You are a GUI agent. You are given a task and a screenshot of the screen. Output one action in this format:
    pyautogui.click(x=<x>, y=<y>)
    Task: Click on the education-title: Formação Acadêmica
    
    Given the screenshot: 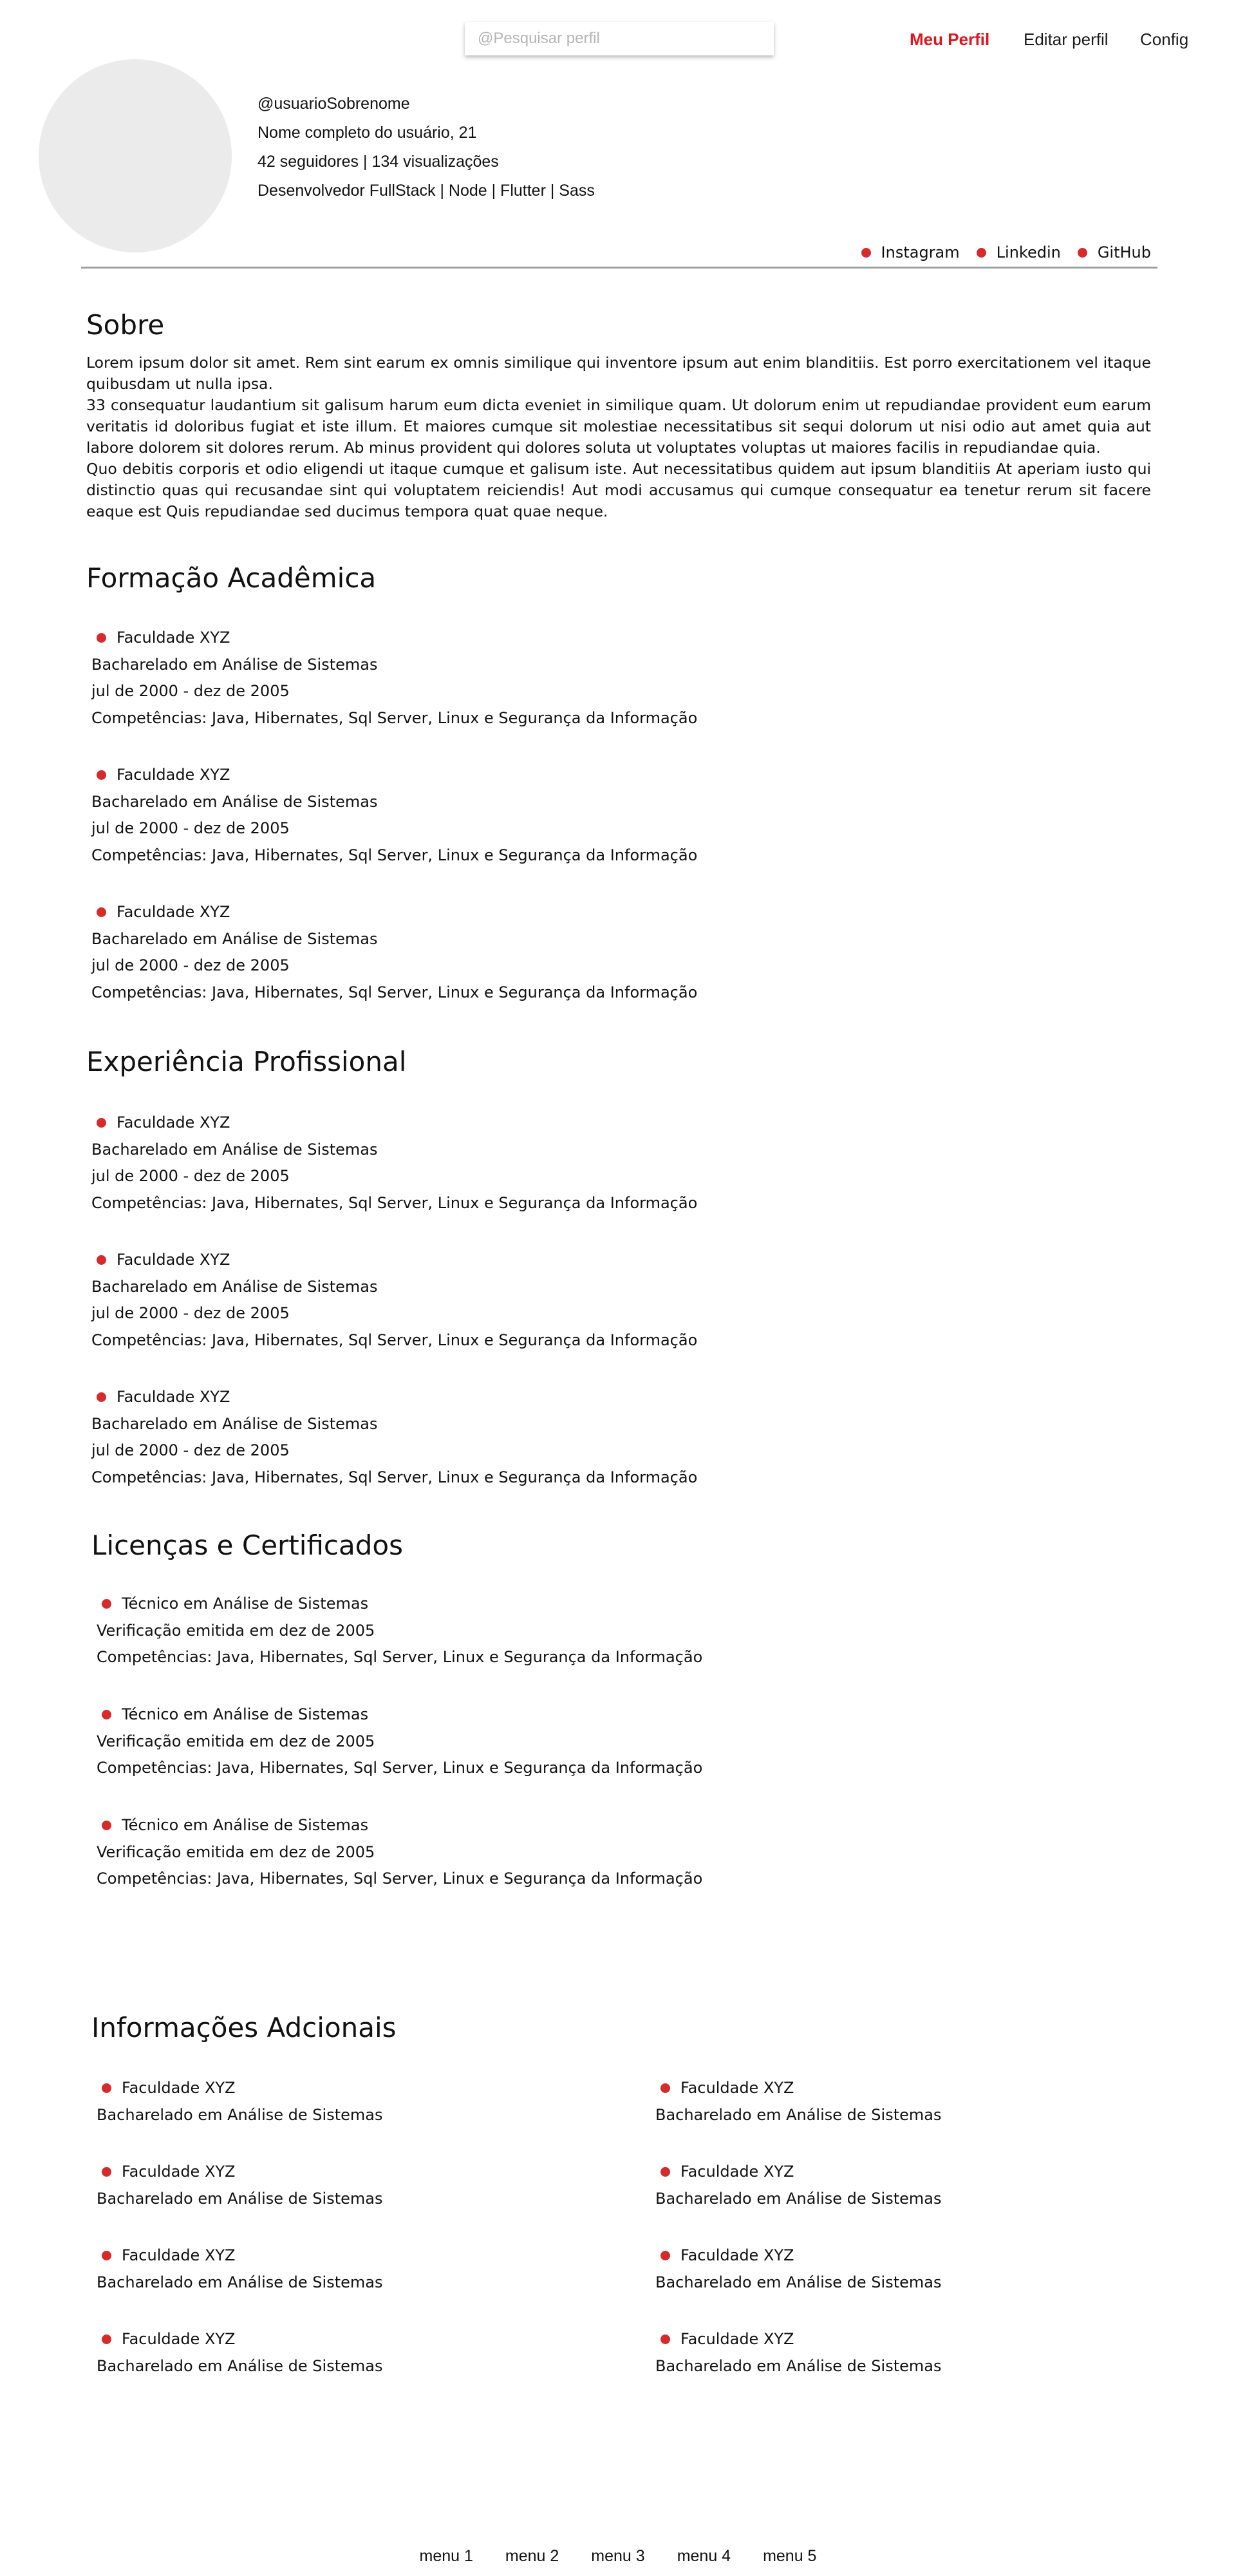 What is the action you would take?
    pyautogui.click(x=231, y=578)
    